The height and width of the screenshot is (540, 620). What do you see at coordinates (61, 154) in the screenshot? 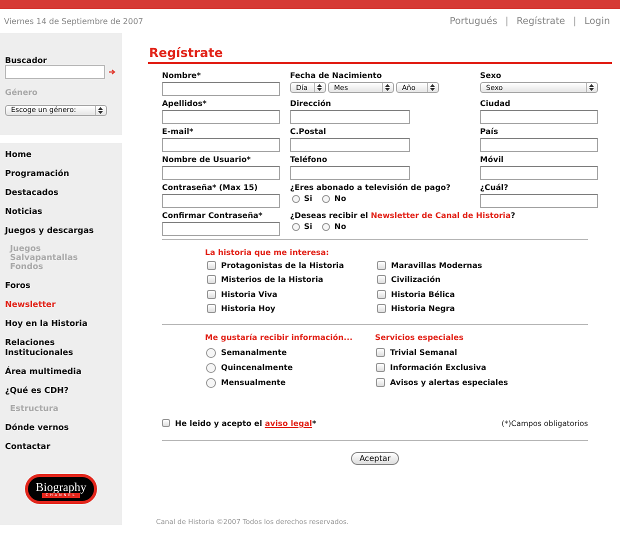
I see `nav-link: Home` at bounding box center [61, 154].